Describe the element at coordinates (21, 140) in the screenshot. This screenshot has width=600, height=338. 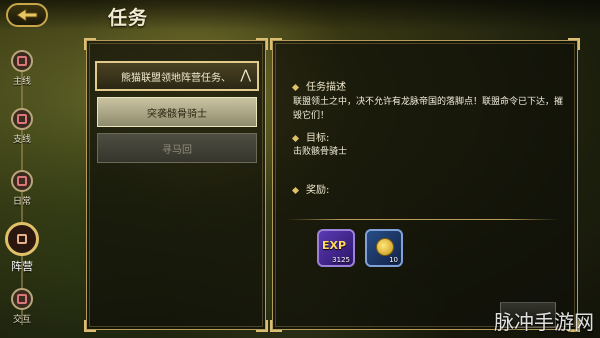
I see `nav-label: 支线` at that location.